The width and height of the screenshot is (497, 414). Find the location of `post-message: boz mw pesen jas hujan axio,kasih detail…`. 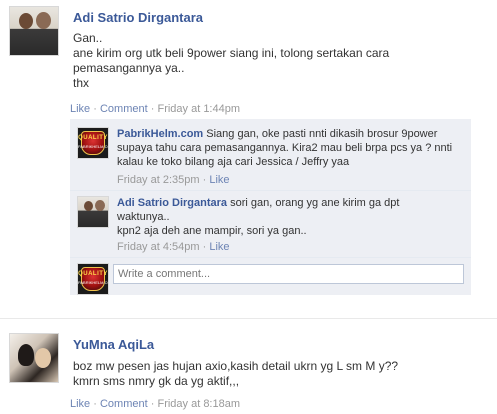

post-message: boz mw pesen jas hujan axio,kasih detail… is located at coordinates (235, 374).